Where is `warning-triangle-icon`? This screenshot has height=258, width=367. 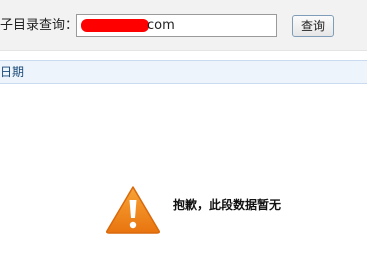 warning-triangle-icon is located at coordinates (133, 210).